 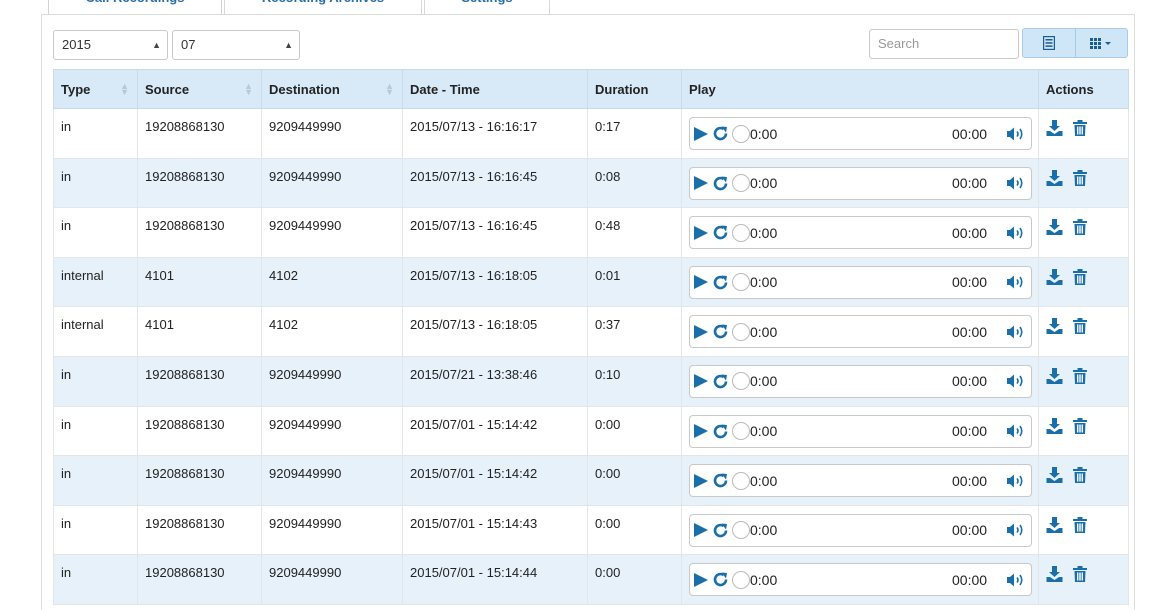 I want to click on col-actions: Actions, so click(x=1083, y=89).